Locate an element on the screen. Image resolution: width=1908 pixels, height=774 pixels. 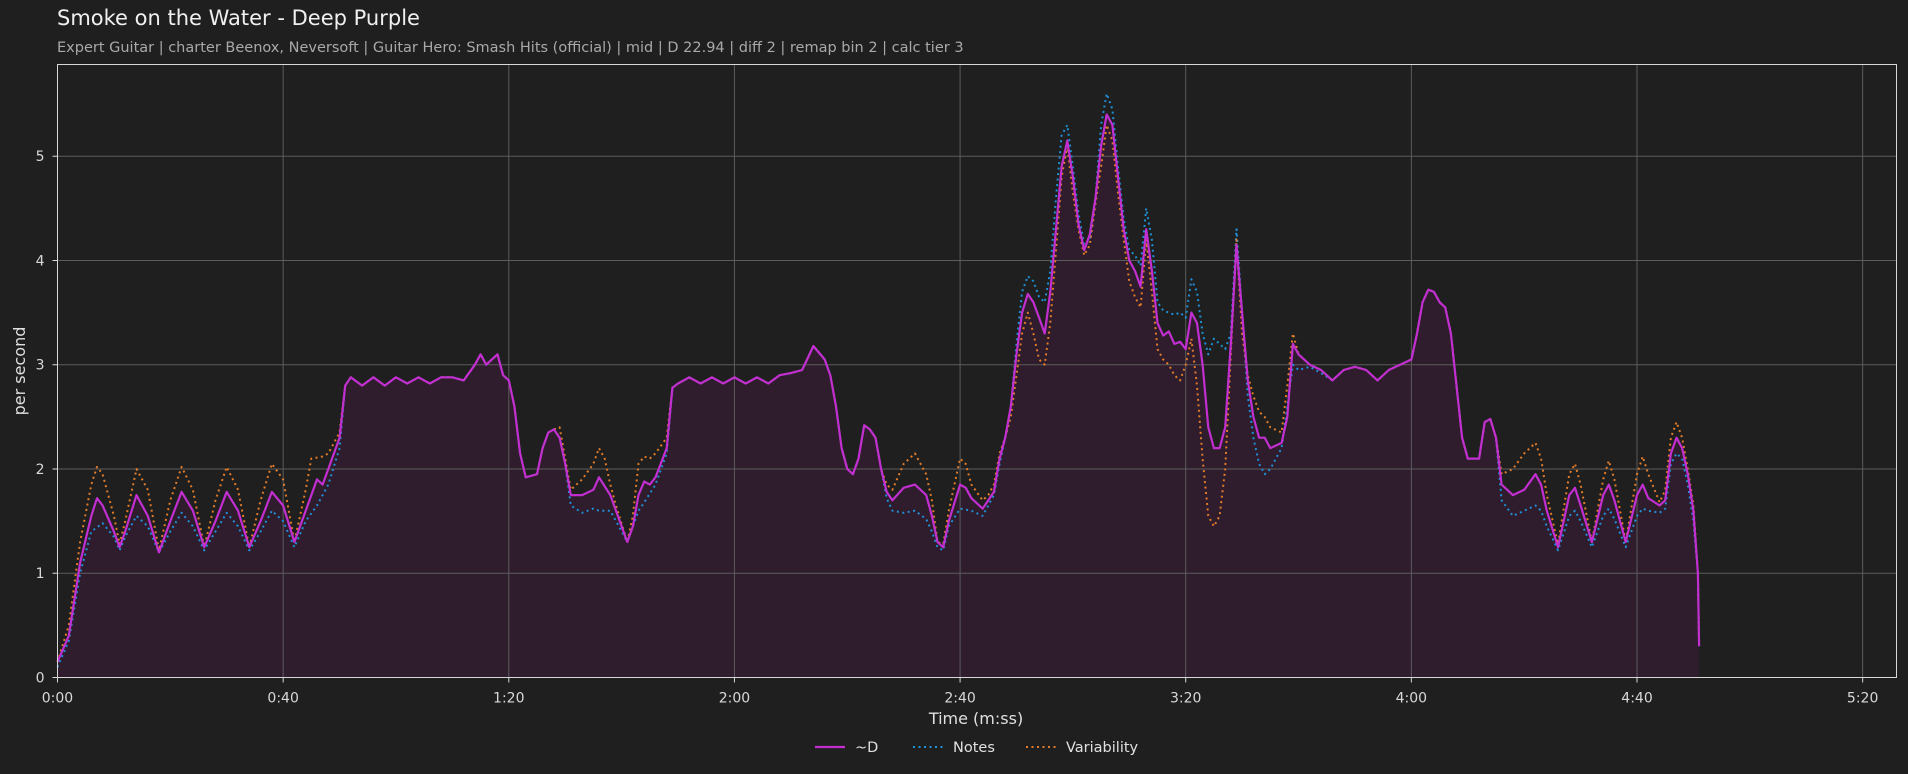
x-tick-label: 2:00 is located at coordinates (734, 699).